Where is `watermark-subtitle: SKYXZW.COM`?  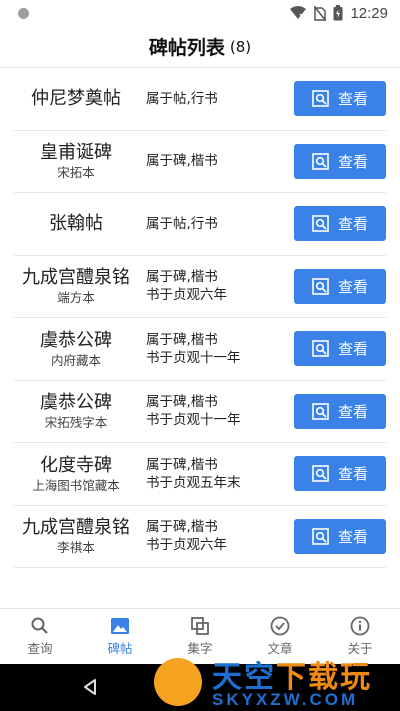 watermark-subtitle: SKYXZW.COM is located at coordinates (285, 699).